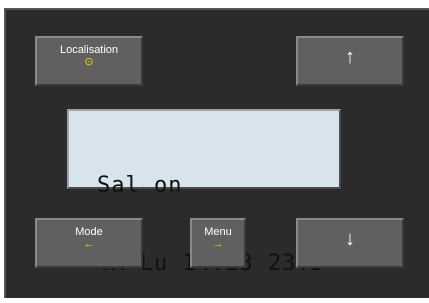 Image resolution: width=429 pixels, height=303 pixels. I want to click on up-button: ↑, so click(350, 61).